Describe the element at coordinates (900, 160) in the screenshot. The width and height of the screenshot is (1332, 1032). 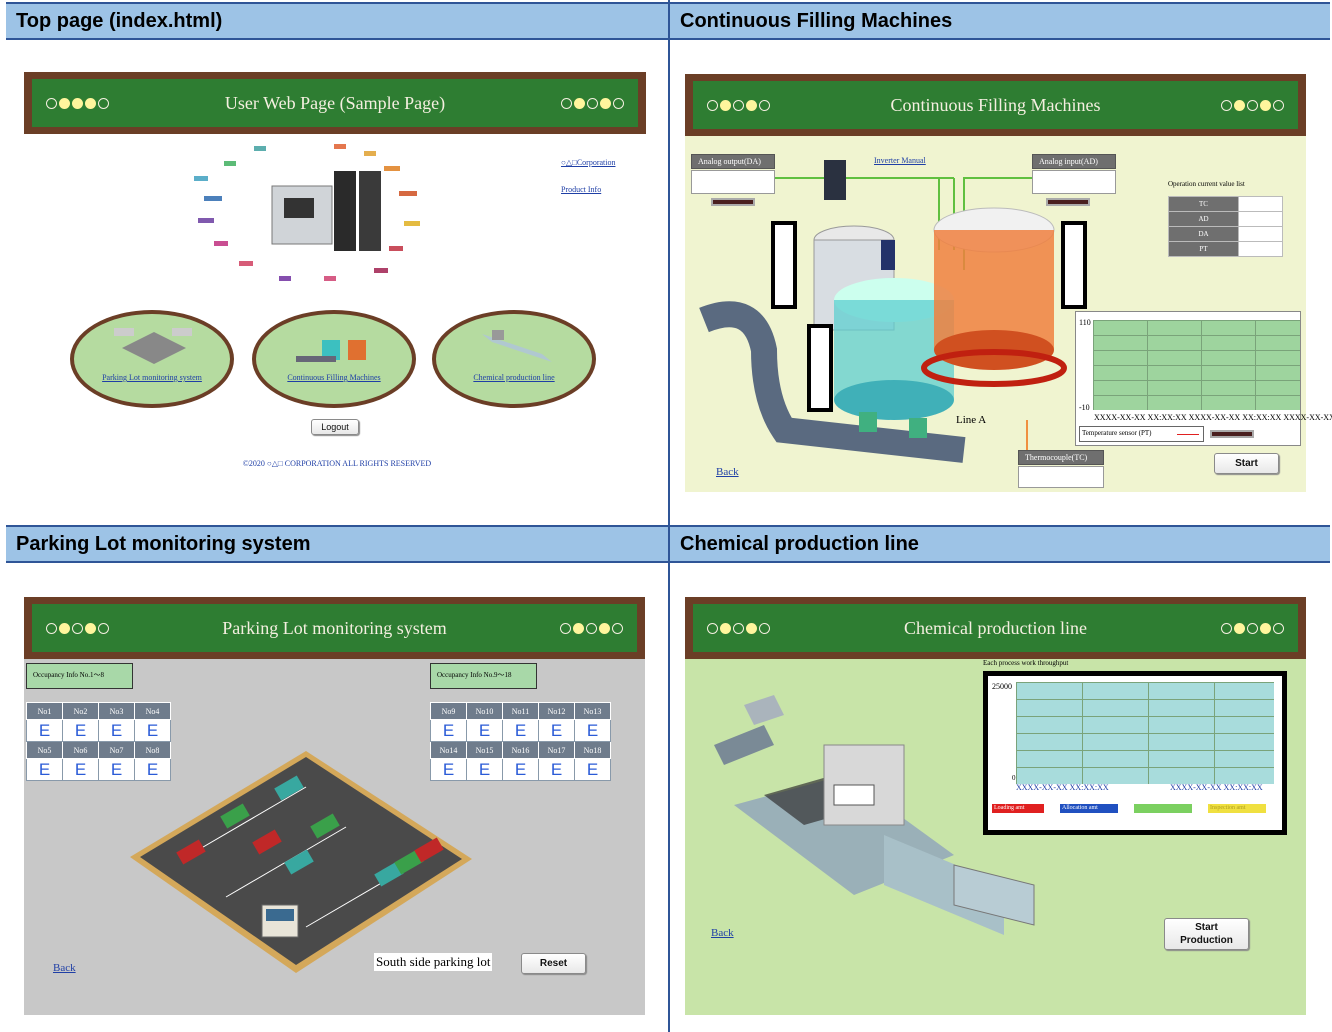
I see `inverter-manual-link: Inverter Manual` at that location.